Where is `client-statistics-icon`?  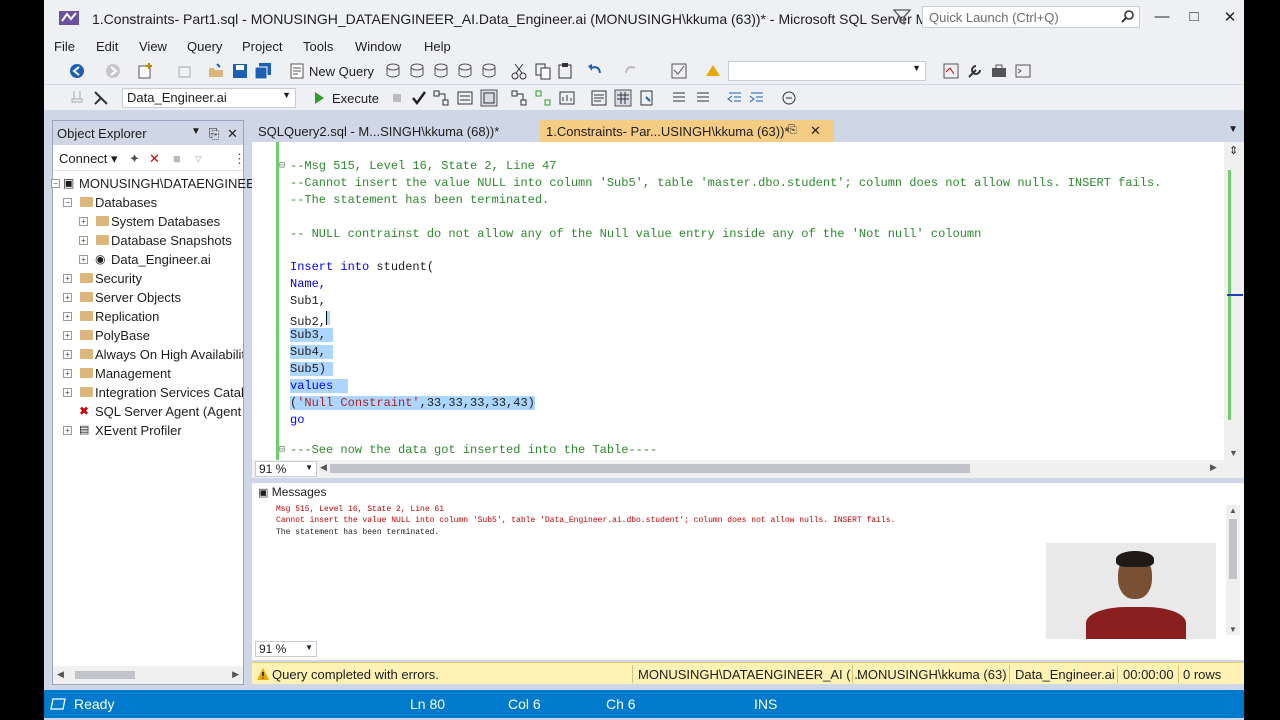
client-statistics-icon is located at coordinates (567, 98).